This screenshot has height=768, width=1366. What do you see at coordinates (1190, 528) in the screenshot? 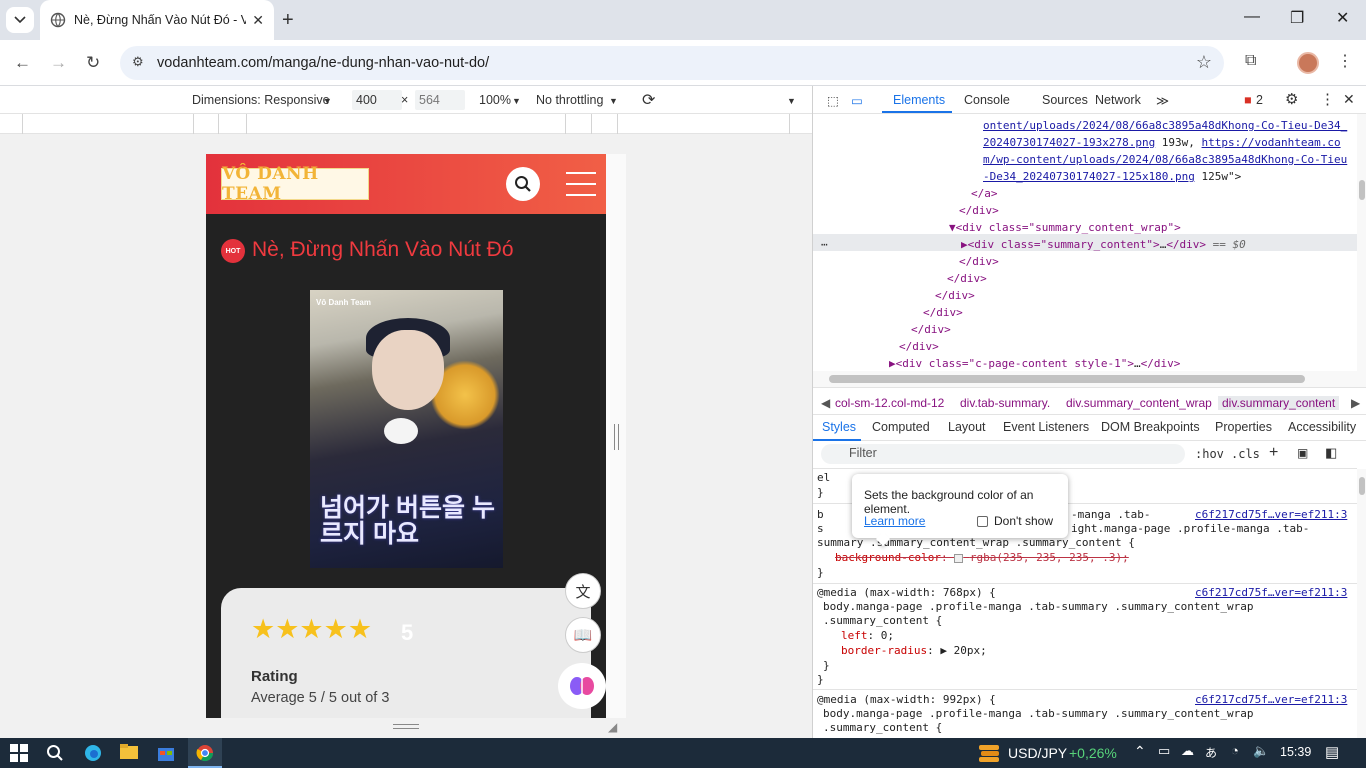
I see `rule-selector: ight.manga-page .profile-manga .tab-` at bounding box center [1190, 528].